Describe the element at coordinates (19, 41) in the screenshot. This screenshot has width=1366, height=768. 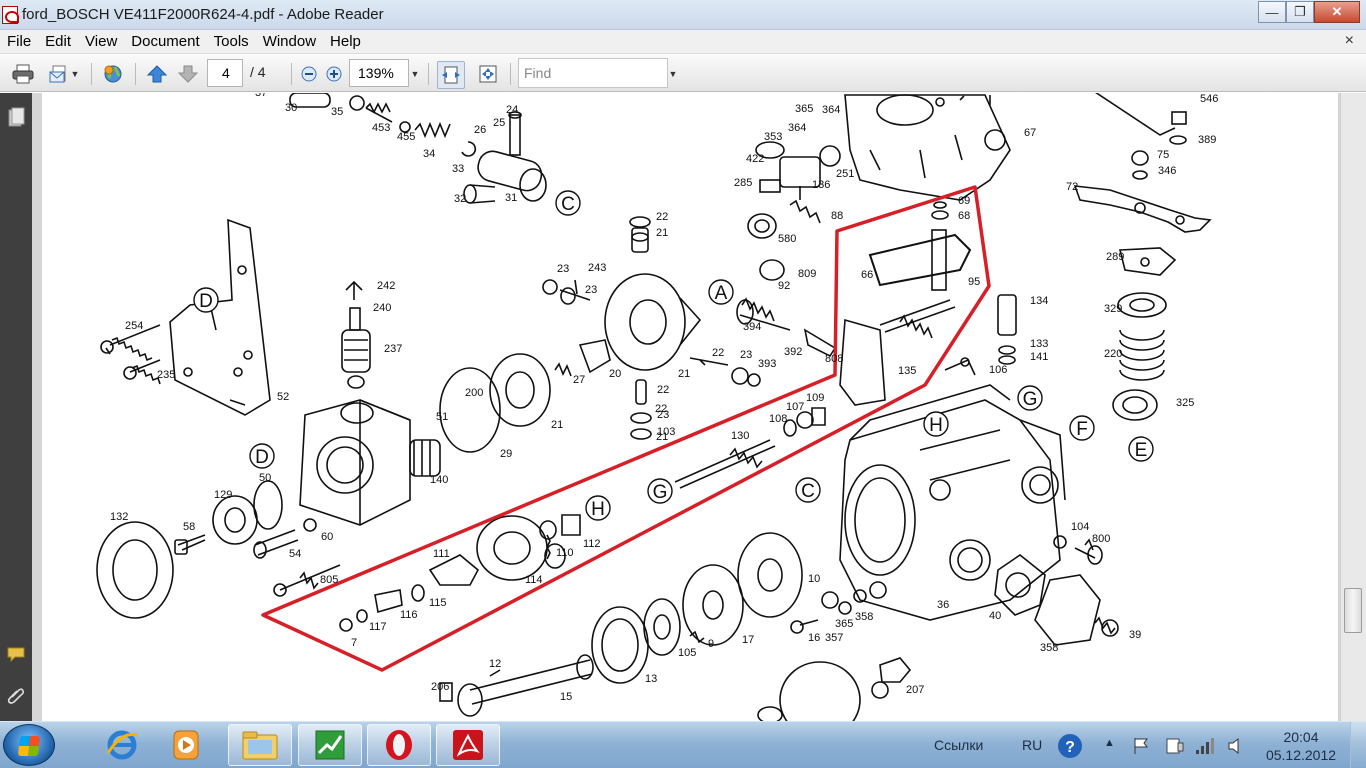
I see `menu-file: File` at that location.